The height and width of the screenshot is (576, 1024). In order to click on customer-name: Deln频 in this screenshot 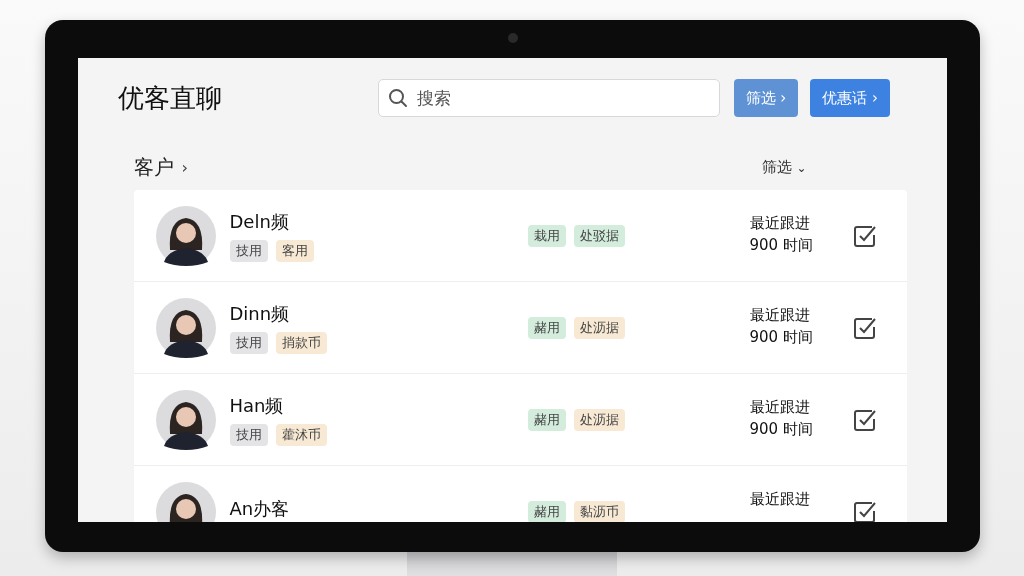, I will do `click(259, 221)`.